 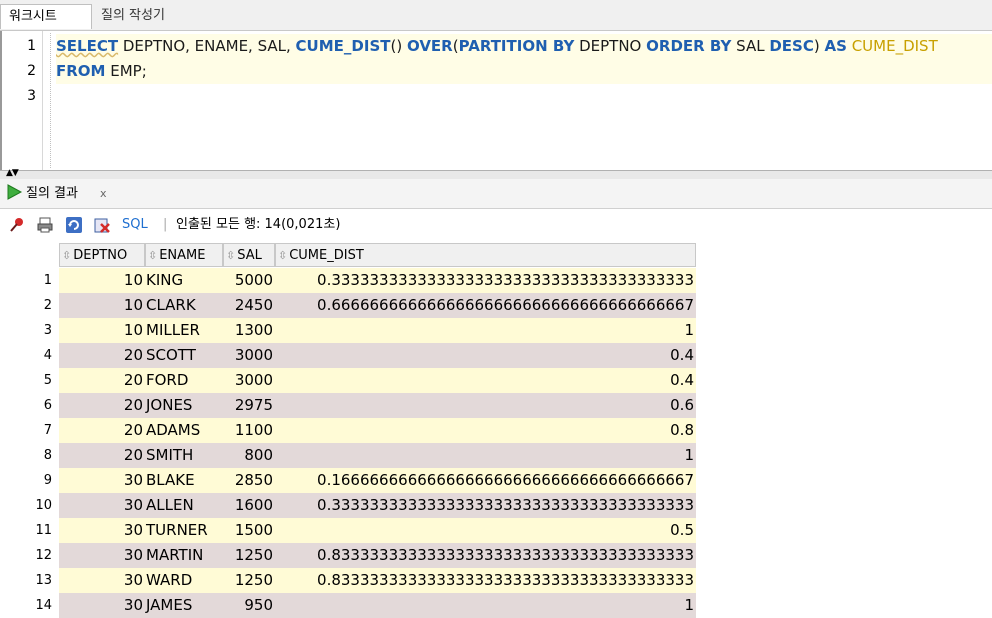 What do you see at coordinates (184, 305) in the screenshot?
I see `cell-ename: CLARK` at bounding box center [184, 305].